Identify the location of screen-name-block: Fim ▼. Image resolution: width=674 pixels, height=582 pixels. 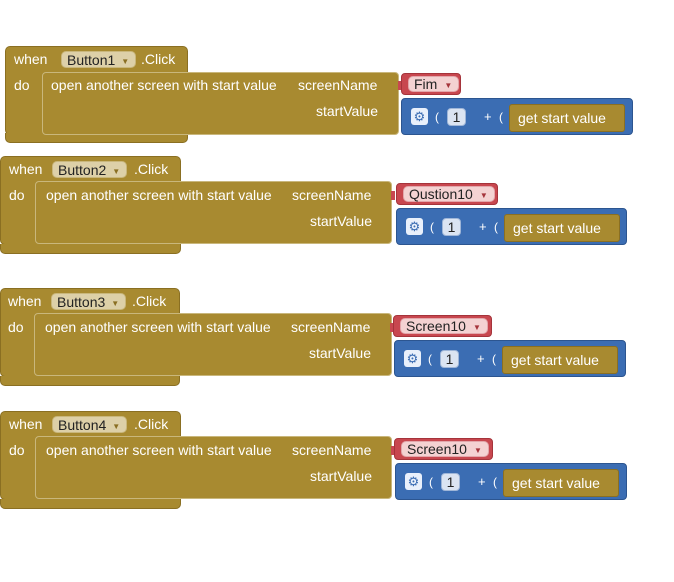
(431, 84).